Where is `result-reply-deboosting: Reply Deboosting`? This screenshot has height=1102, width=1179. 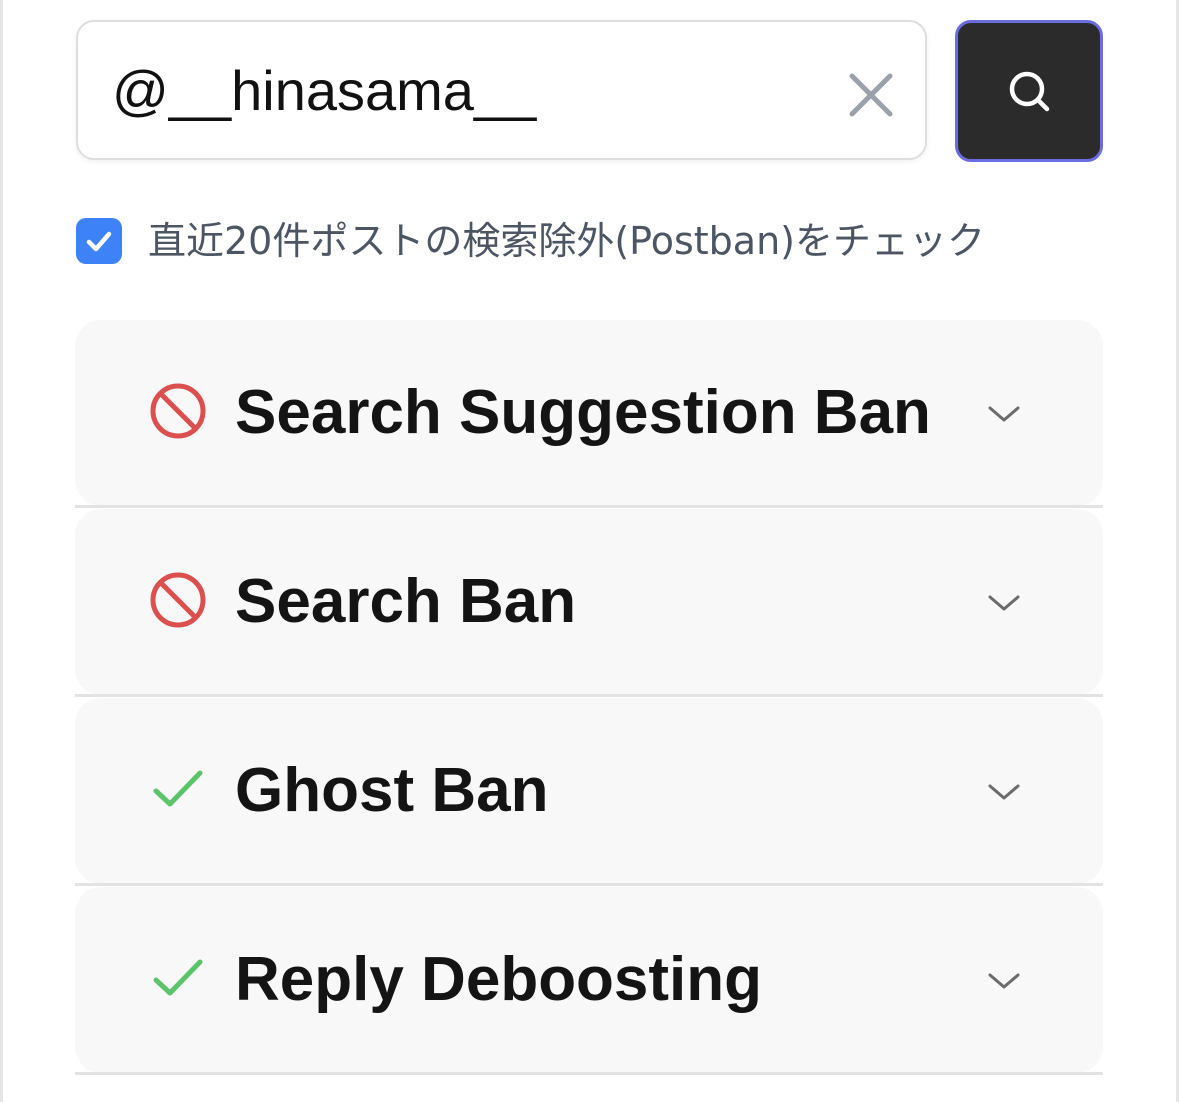 result-reply-deboosting: Reply Deboosting is located at coordinates (589, 980).